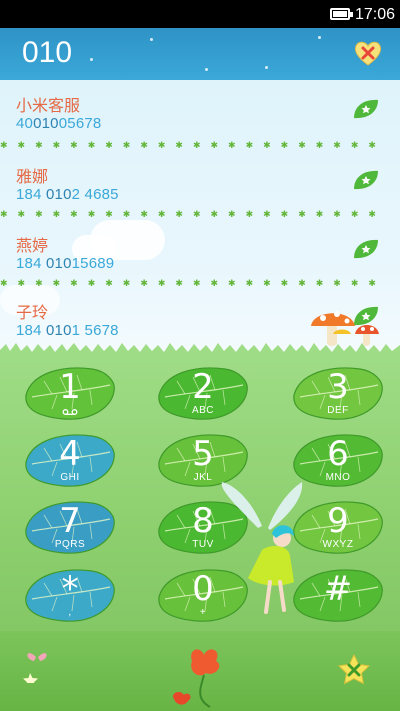  Describe the element at coordinates (70, 521) in the screenshot. I see `key-digit: 7` at that location.